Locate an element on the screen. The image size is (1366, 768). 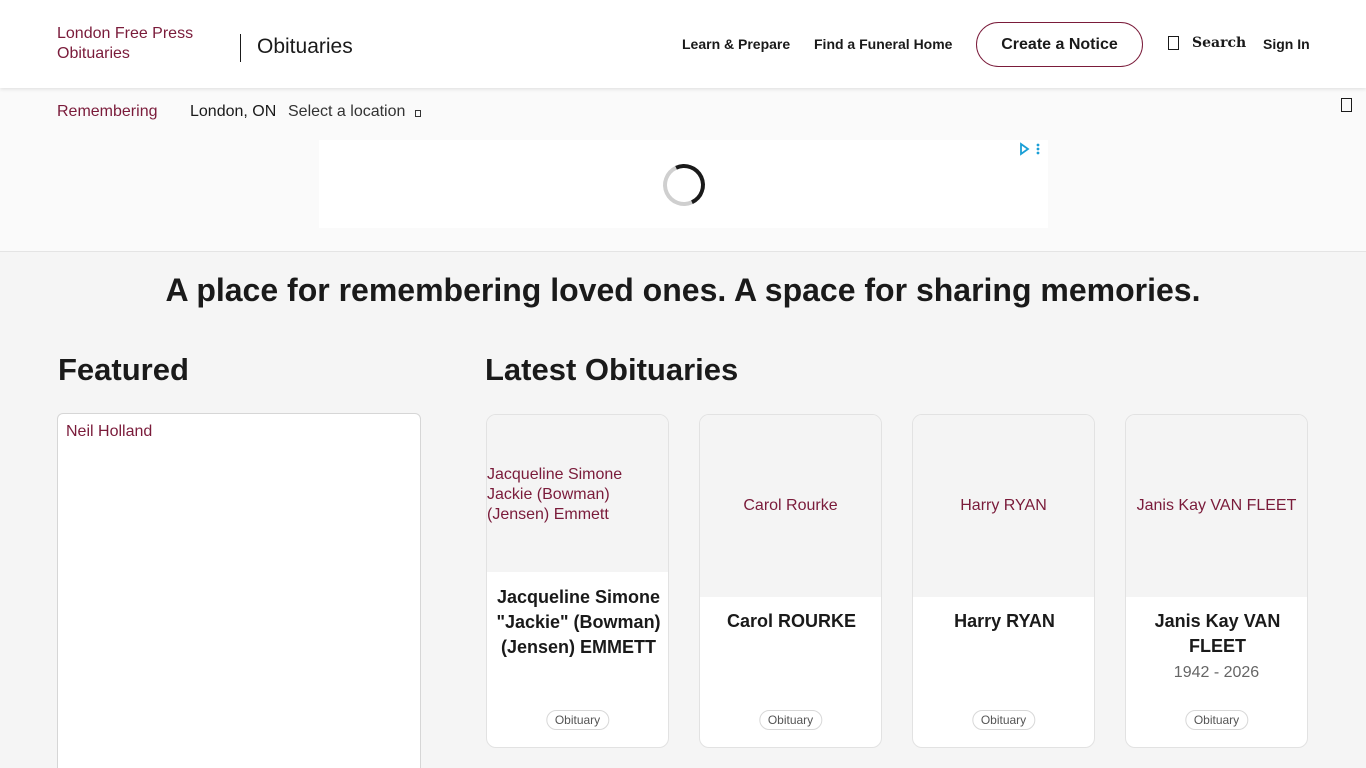
obituary-card: Carol Rourke Carol ROURKE Obituary is located at coordinates (790, 581).